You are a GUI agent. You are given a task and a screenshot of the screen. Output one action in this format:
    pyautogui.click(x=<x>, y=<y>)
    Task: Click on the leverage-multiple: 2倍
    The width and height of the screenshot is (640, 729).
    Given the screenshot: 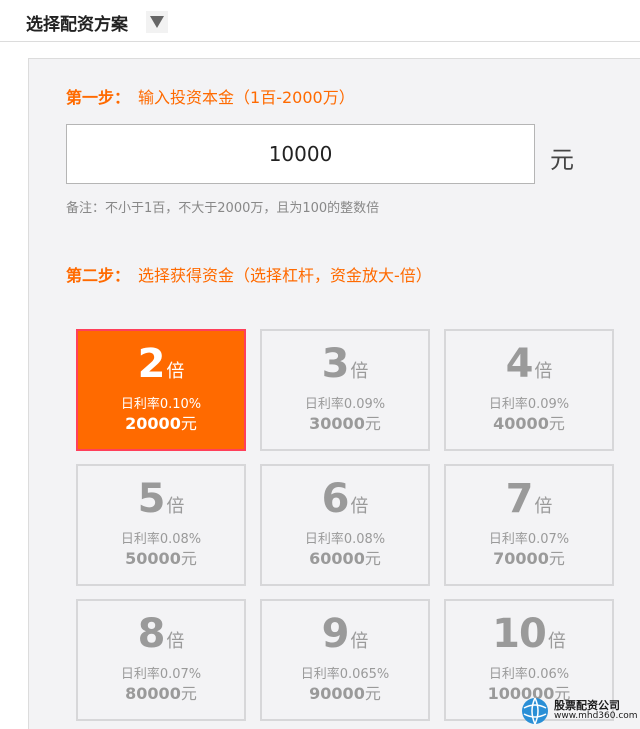 What is the action you would take?
    pyautogui.click(x=161, y=366)
    